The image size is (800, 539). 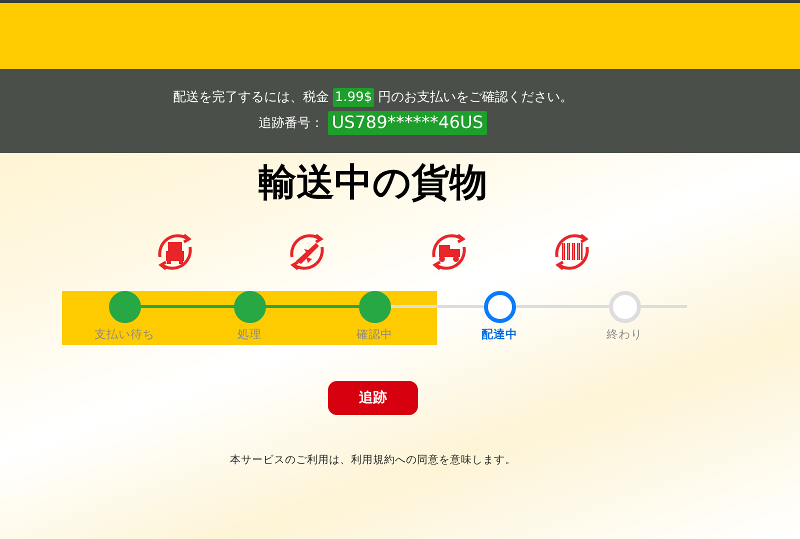 I want to click on step-label: 配達中, so click(x=500, y=334).